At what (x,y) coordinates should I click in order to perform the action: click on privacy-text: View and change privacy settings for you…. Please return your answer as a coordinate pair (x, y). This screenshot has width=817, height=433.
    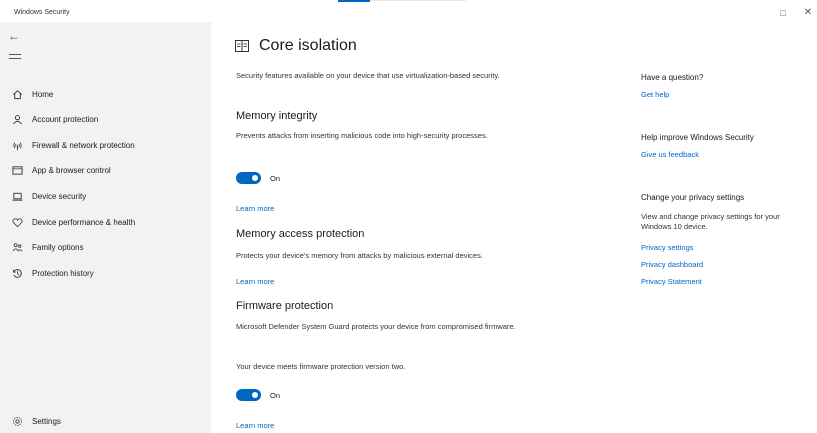
    Looking at the image, I should click on (710, 221).